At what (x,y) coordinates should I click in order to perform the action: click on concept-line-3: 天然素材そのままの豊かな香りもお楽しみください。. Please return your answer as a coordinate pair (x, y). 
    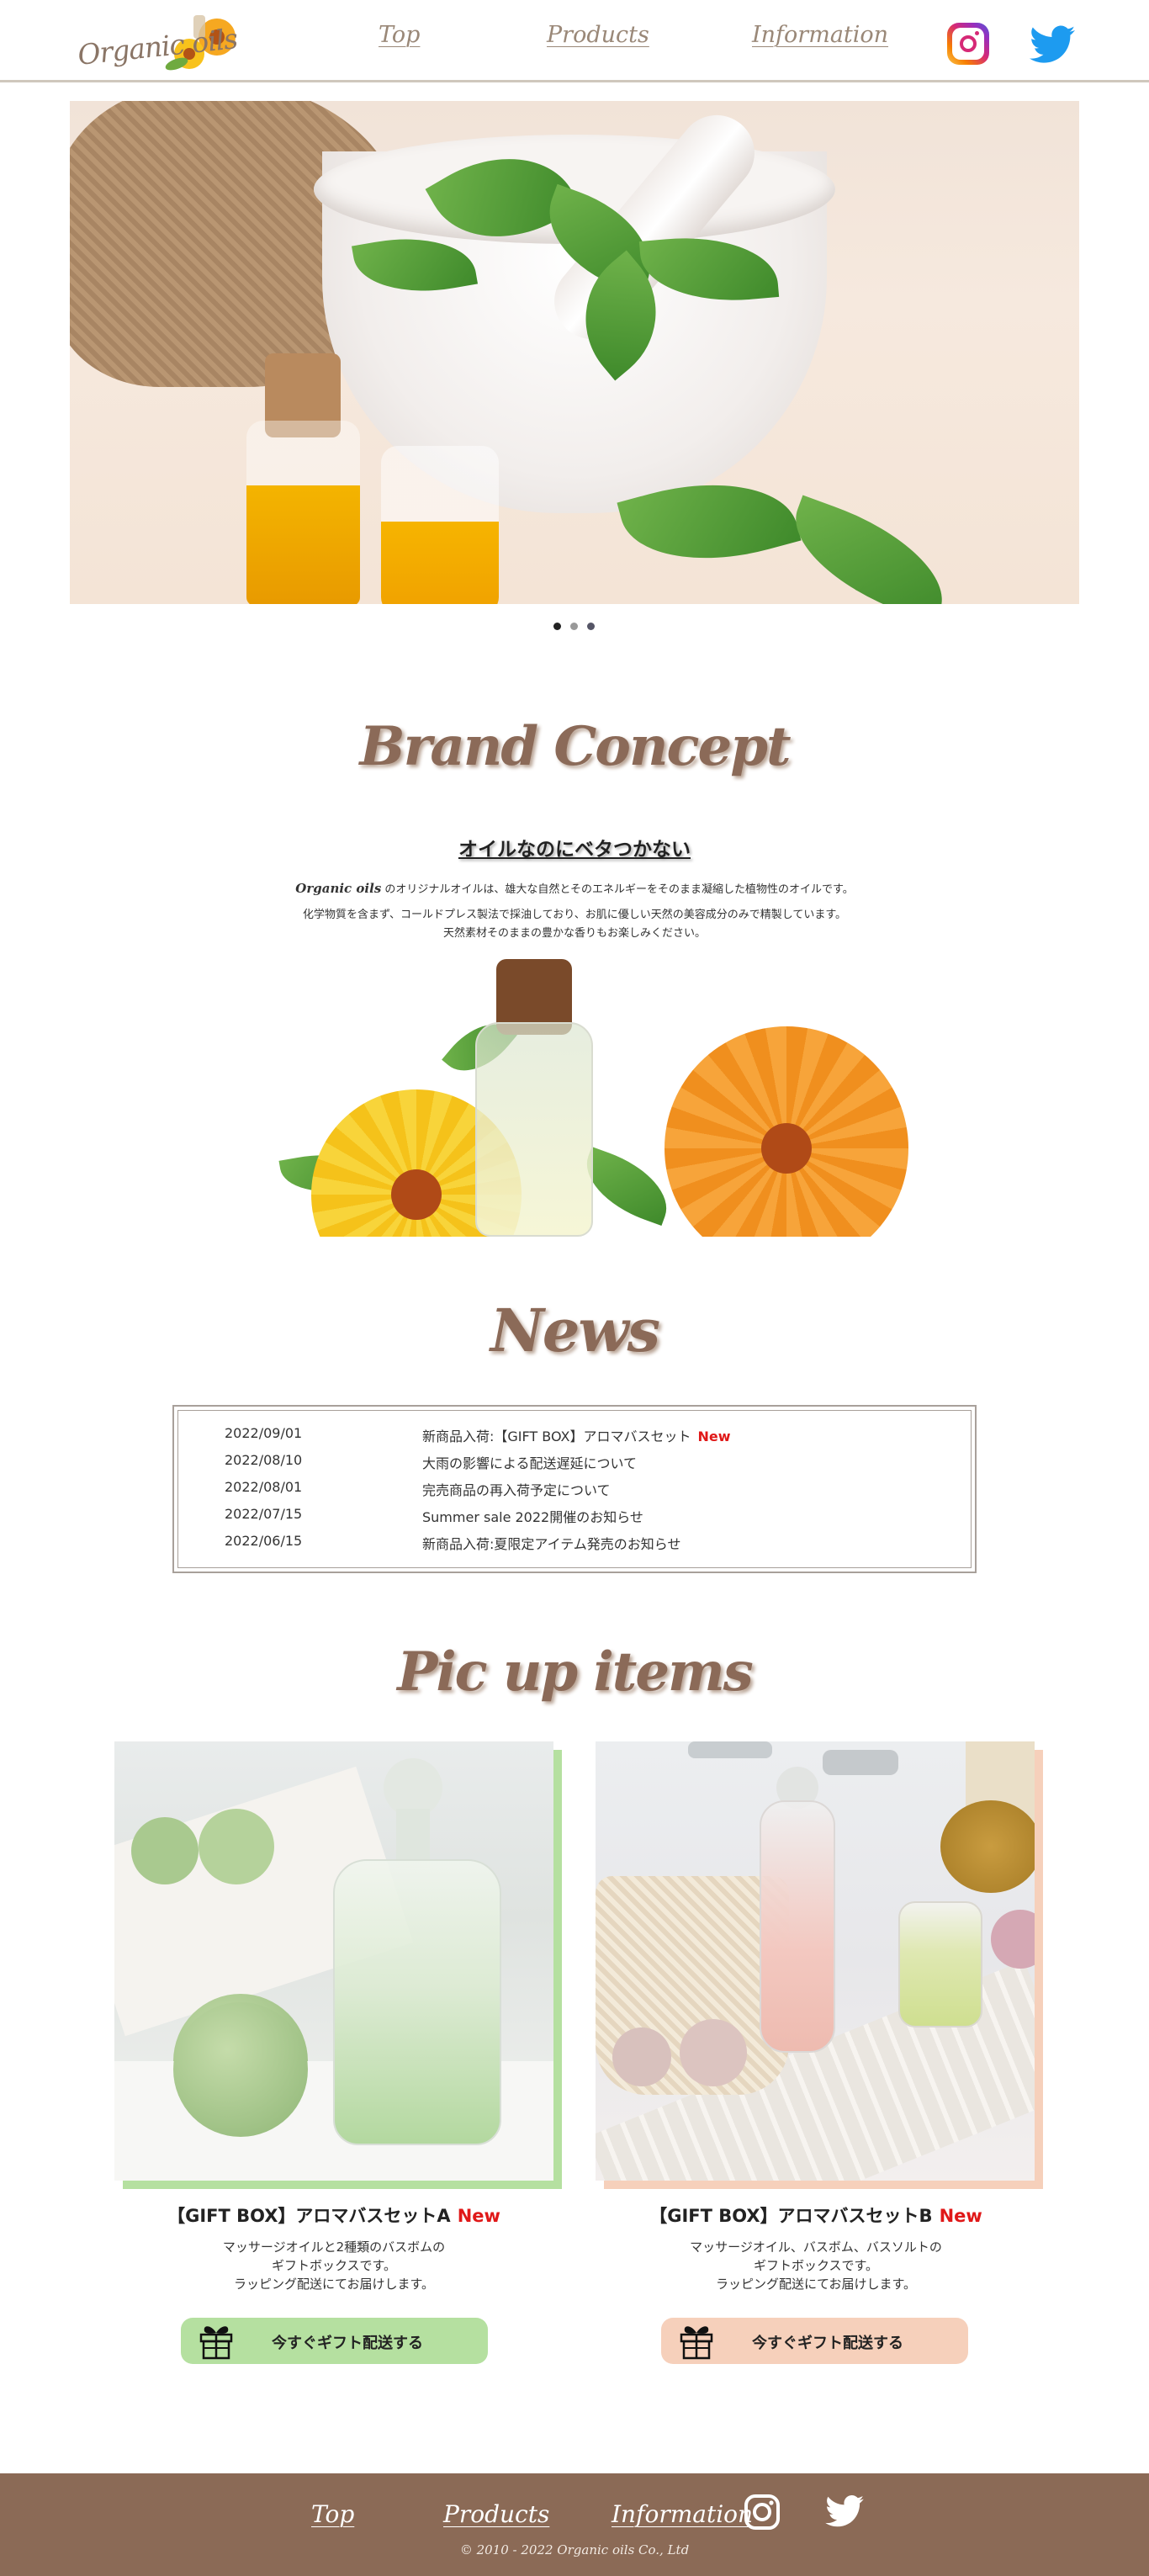
    Looking at the image, I should click on (574, 933).